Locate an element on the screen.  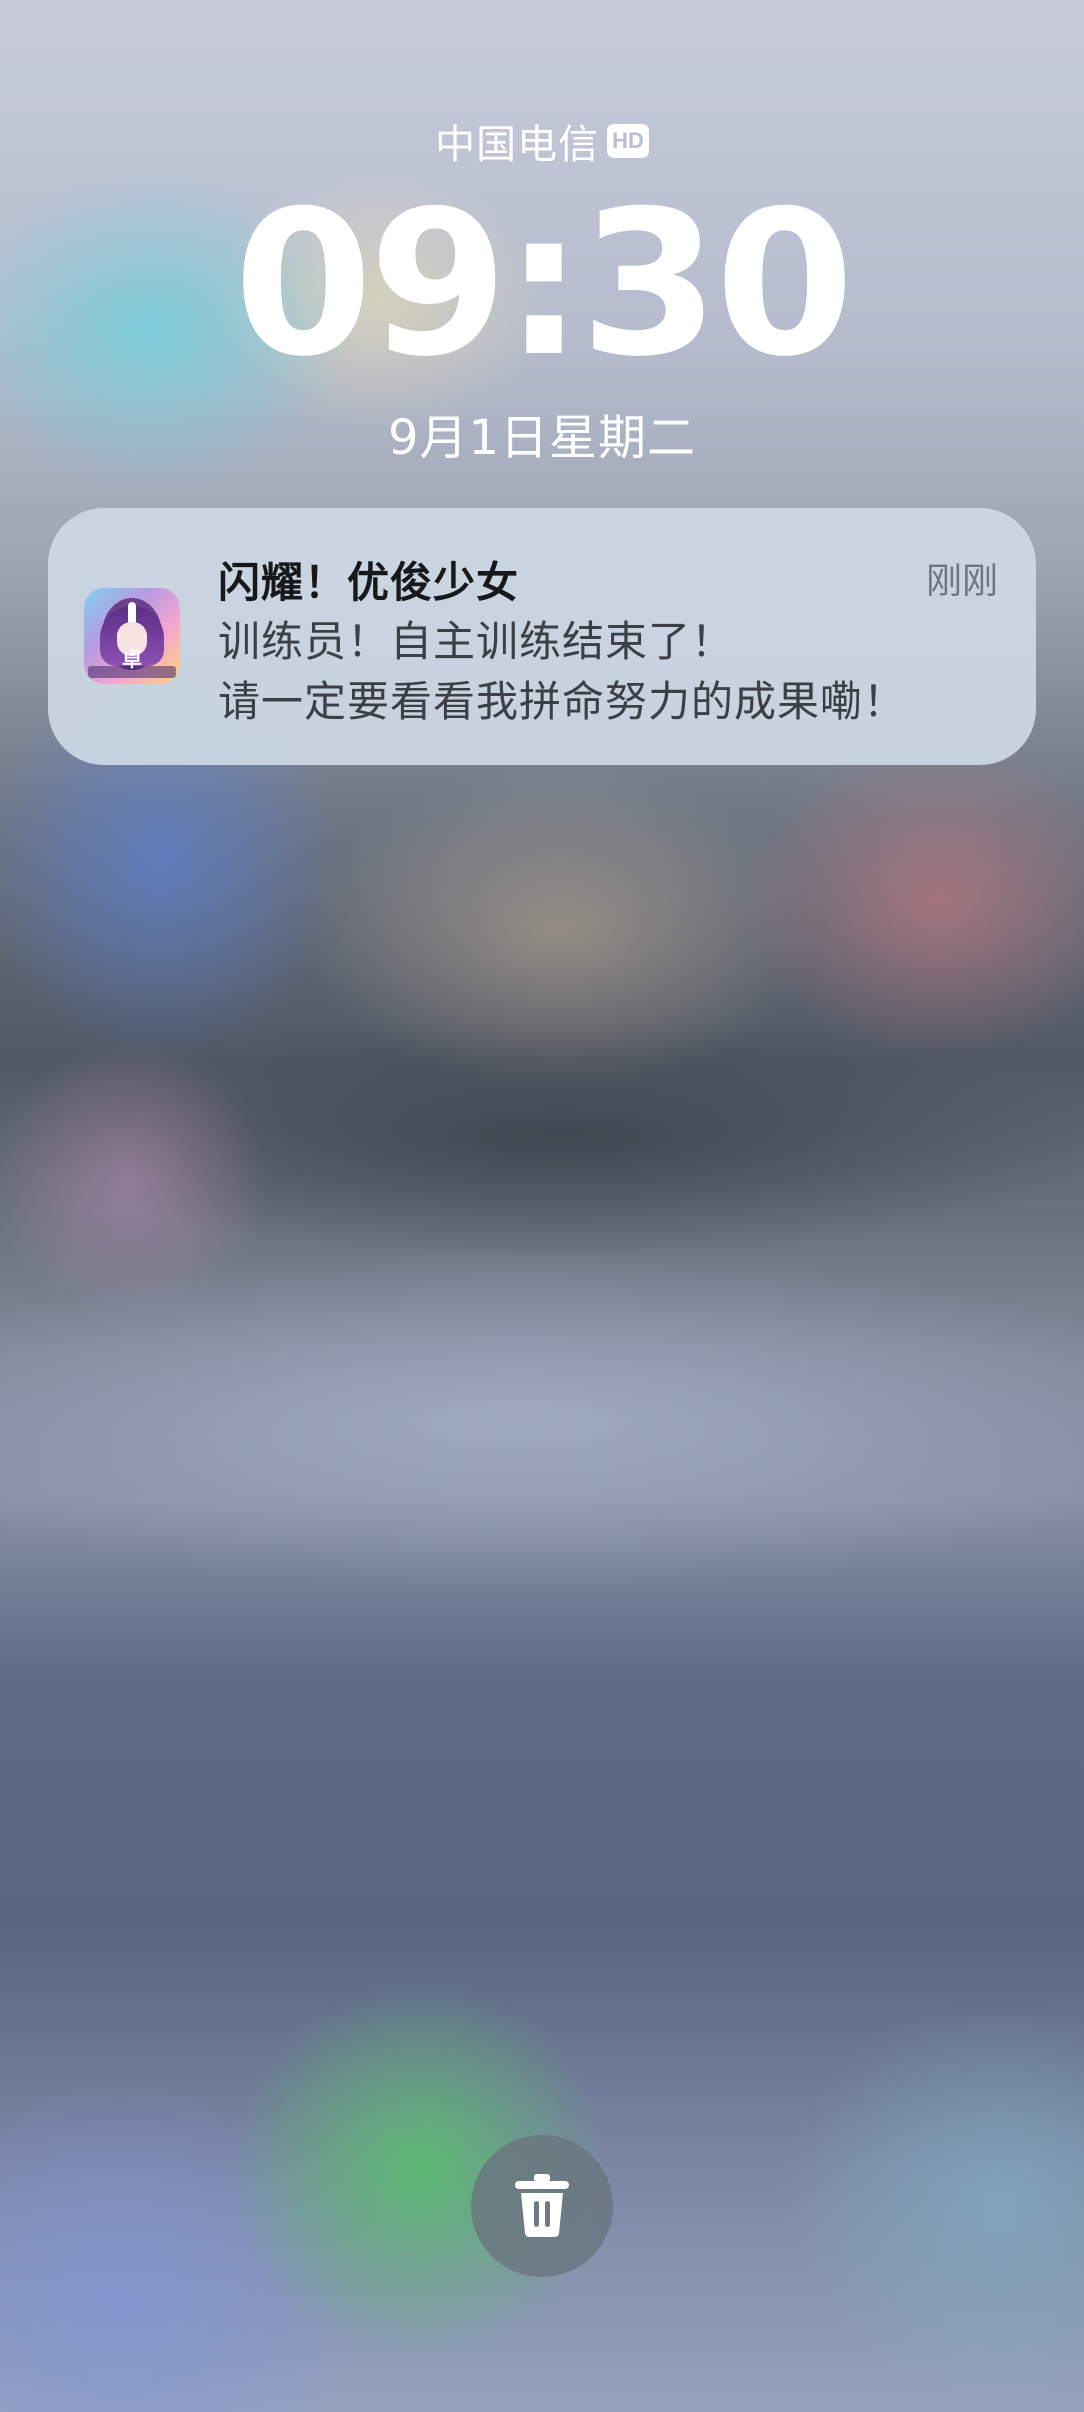
app-icon-glyph: 卓 is located at coordinates (132, 659).